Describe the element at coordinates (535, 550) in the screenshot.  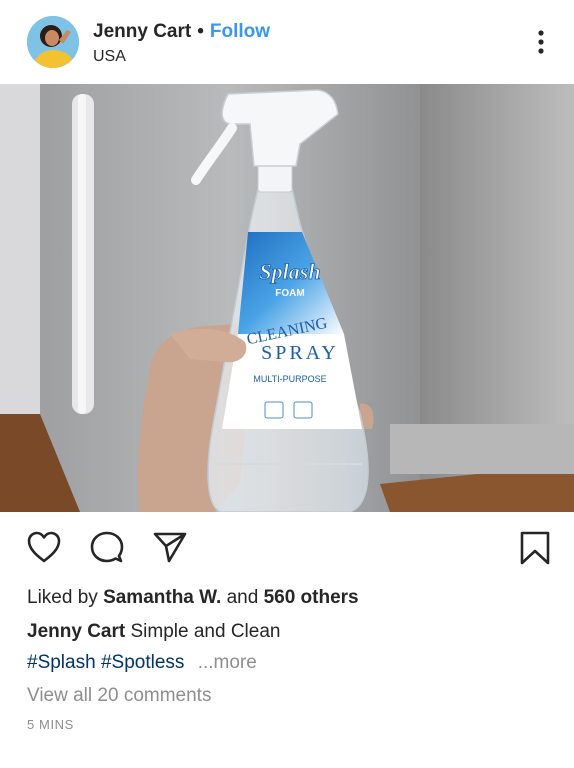
I see `bookmark-icon` at that location.